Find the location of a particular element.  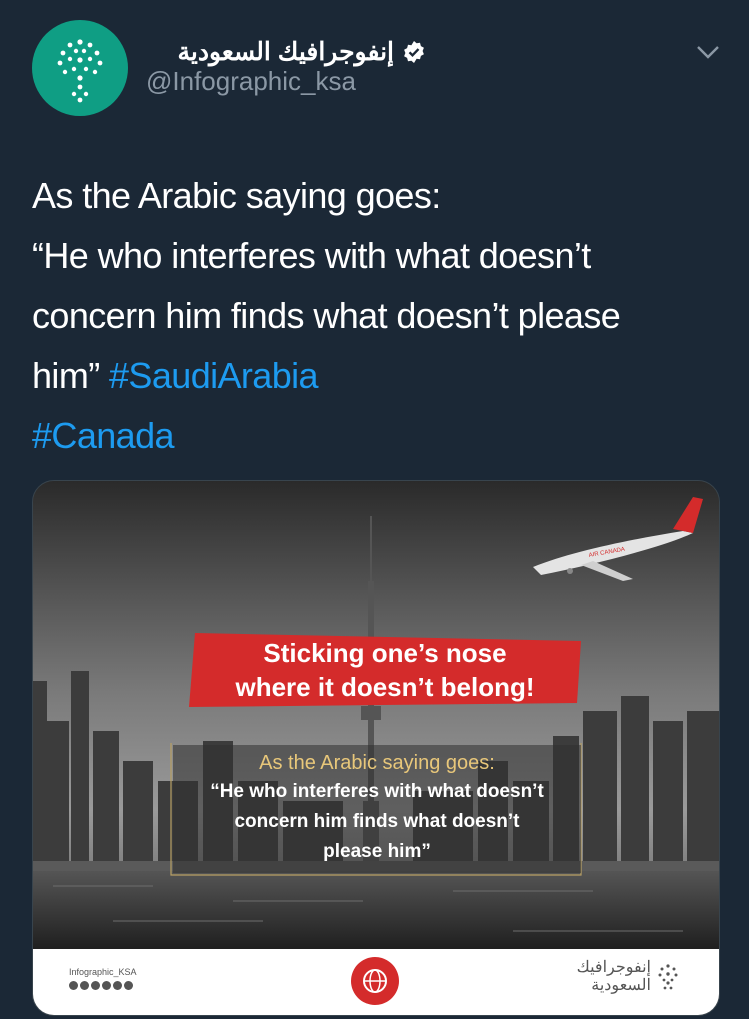

social-icons is located at coordinates (103, 985).